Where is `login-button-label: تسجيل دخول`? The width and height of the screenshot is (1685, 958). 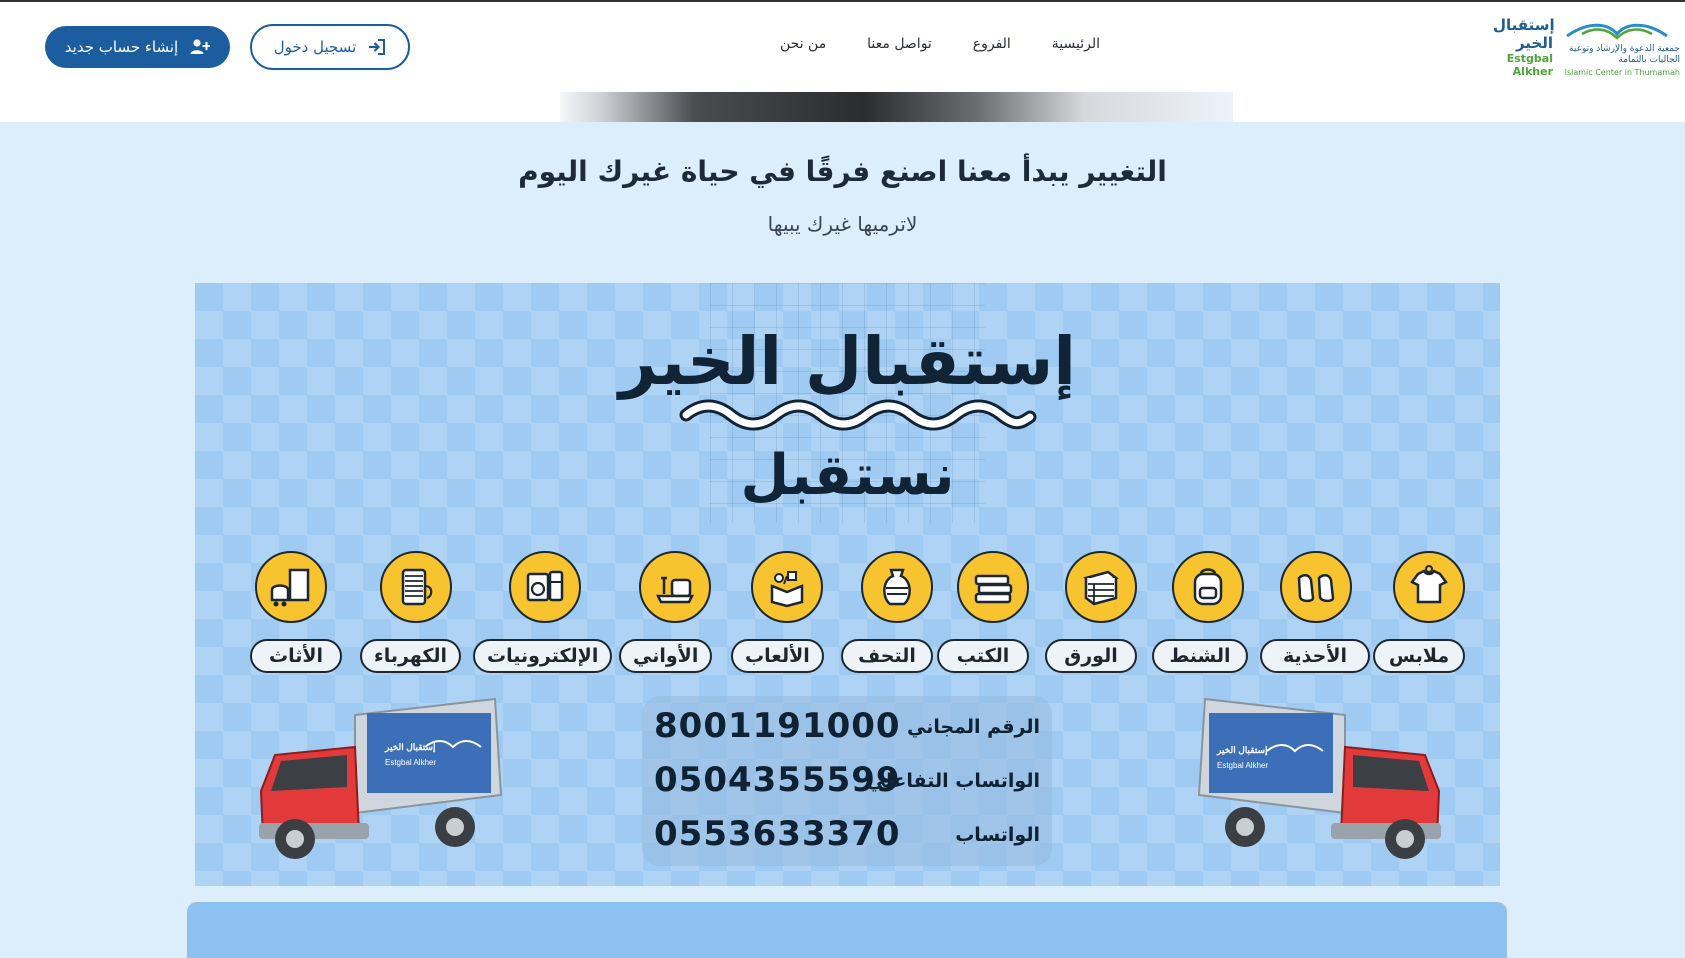
login-button-label: تسجيل دخول is located at coordinates (315, 47).